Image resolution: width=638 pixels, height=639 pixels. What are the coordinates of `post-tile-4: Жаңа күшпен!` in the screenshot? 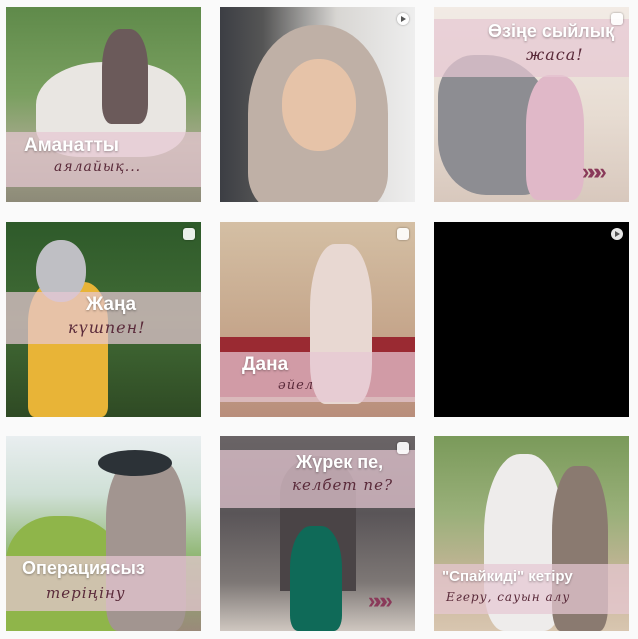 It's located at (103, 319).